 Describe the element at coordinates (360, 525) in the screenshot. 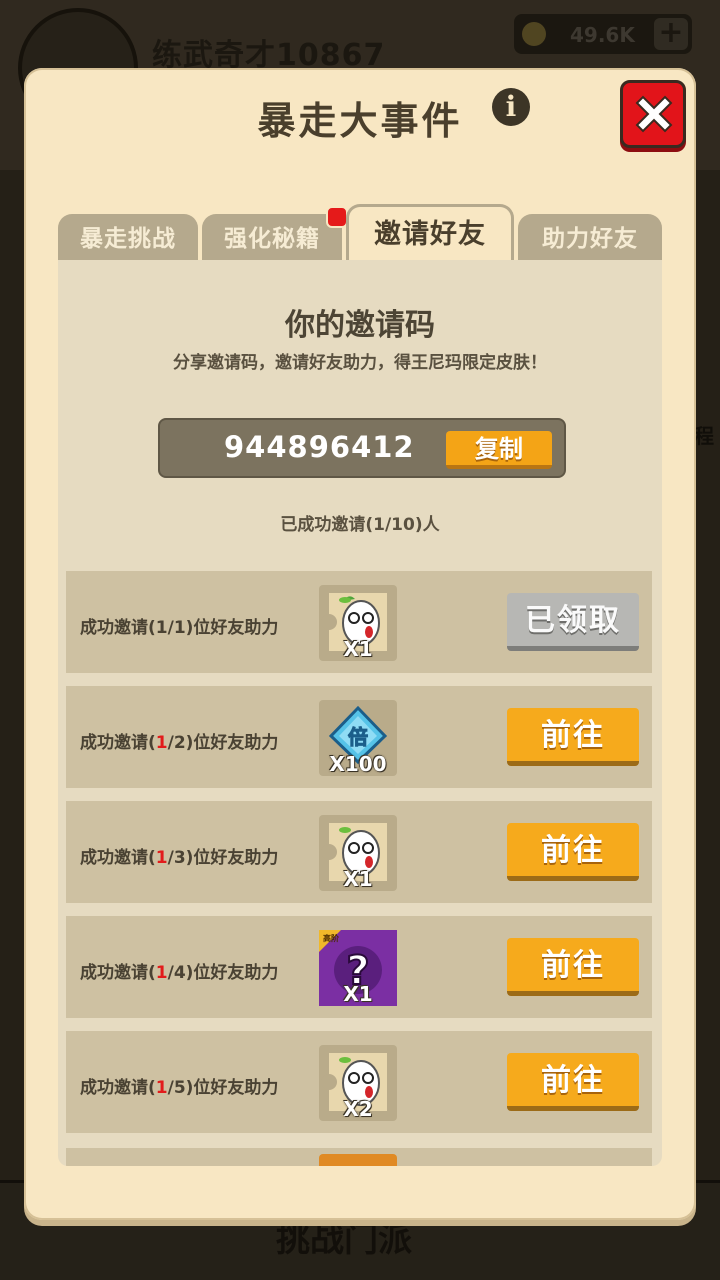

I see `invite-progress: 已成功邀请(1/10)人` at that location.